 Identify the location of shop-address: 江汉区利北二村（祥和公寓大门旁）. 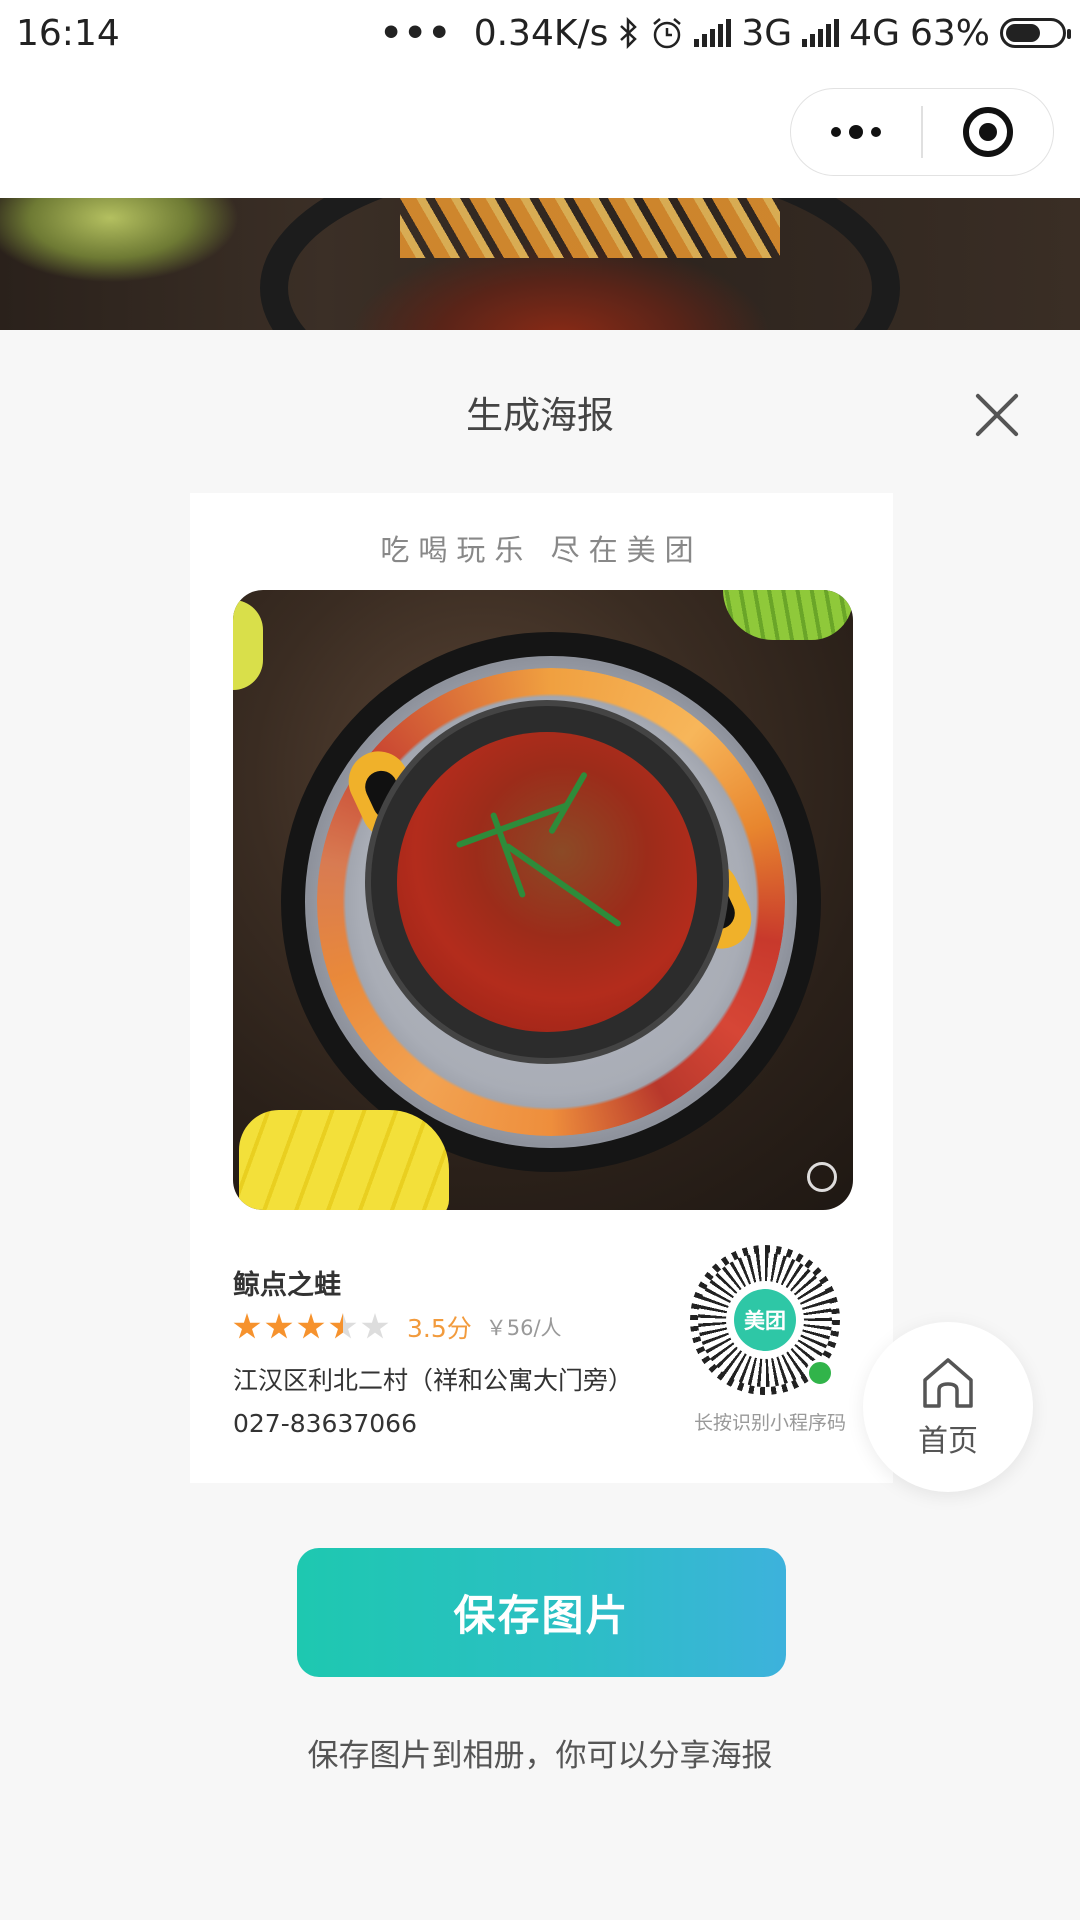
(433, 1380).